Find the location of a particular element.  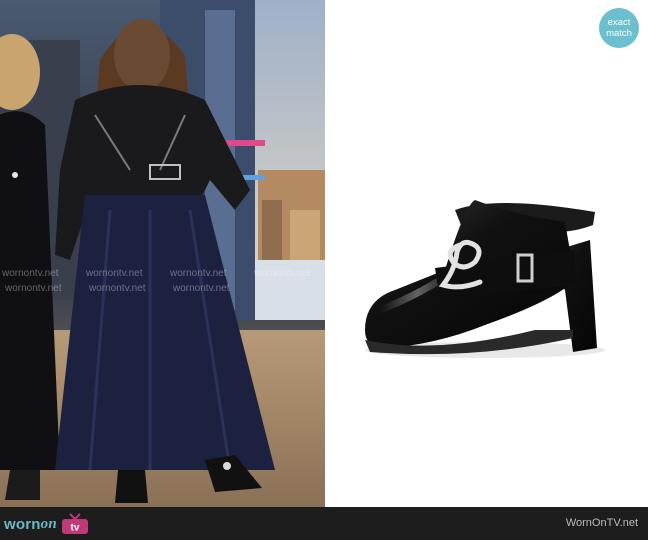

logo-tv-text: tv is located at coordinates (74, 528).